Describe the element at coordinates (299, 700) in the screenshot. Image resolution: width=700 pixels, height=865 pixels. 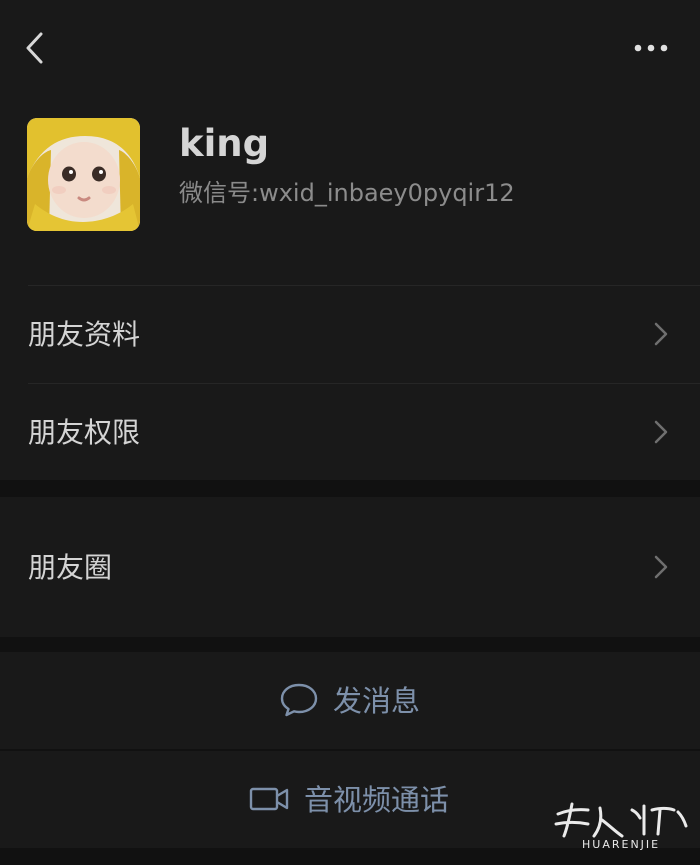
I see `chat-bubble-icon` at that location.